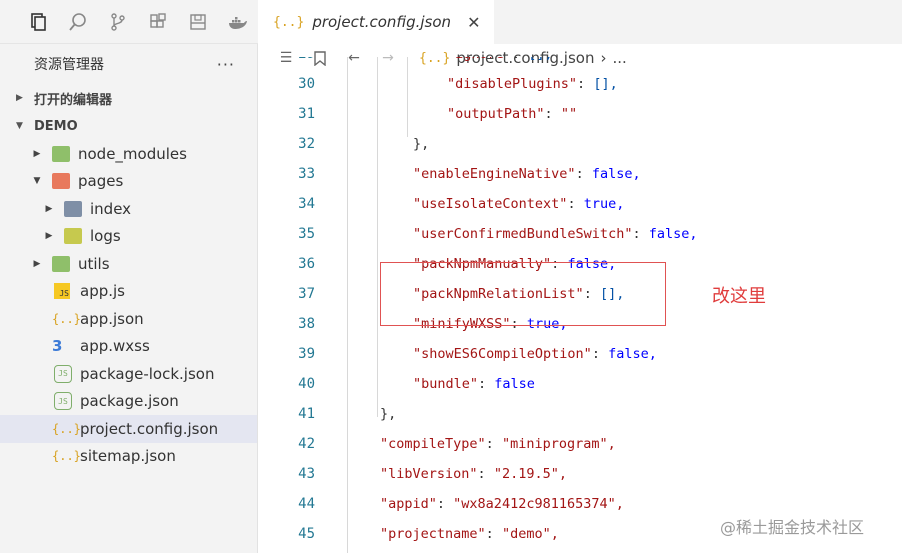  Describe the element at coordinates (500, 59) in the screenshot. I see `code-text: "ignore": [],` at that location.